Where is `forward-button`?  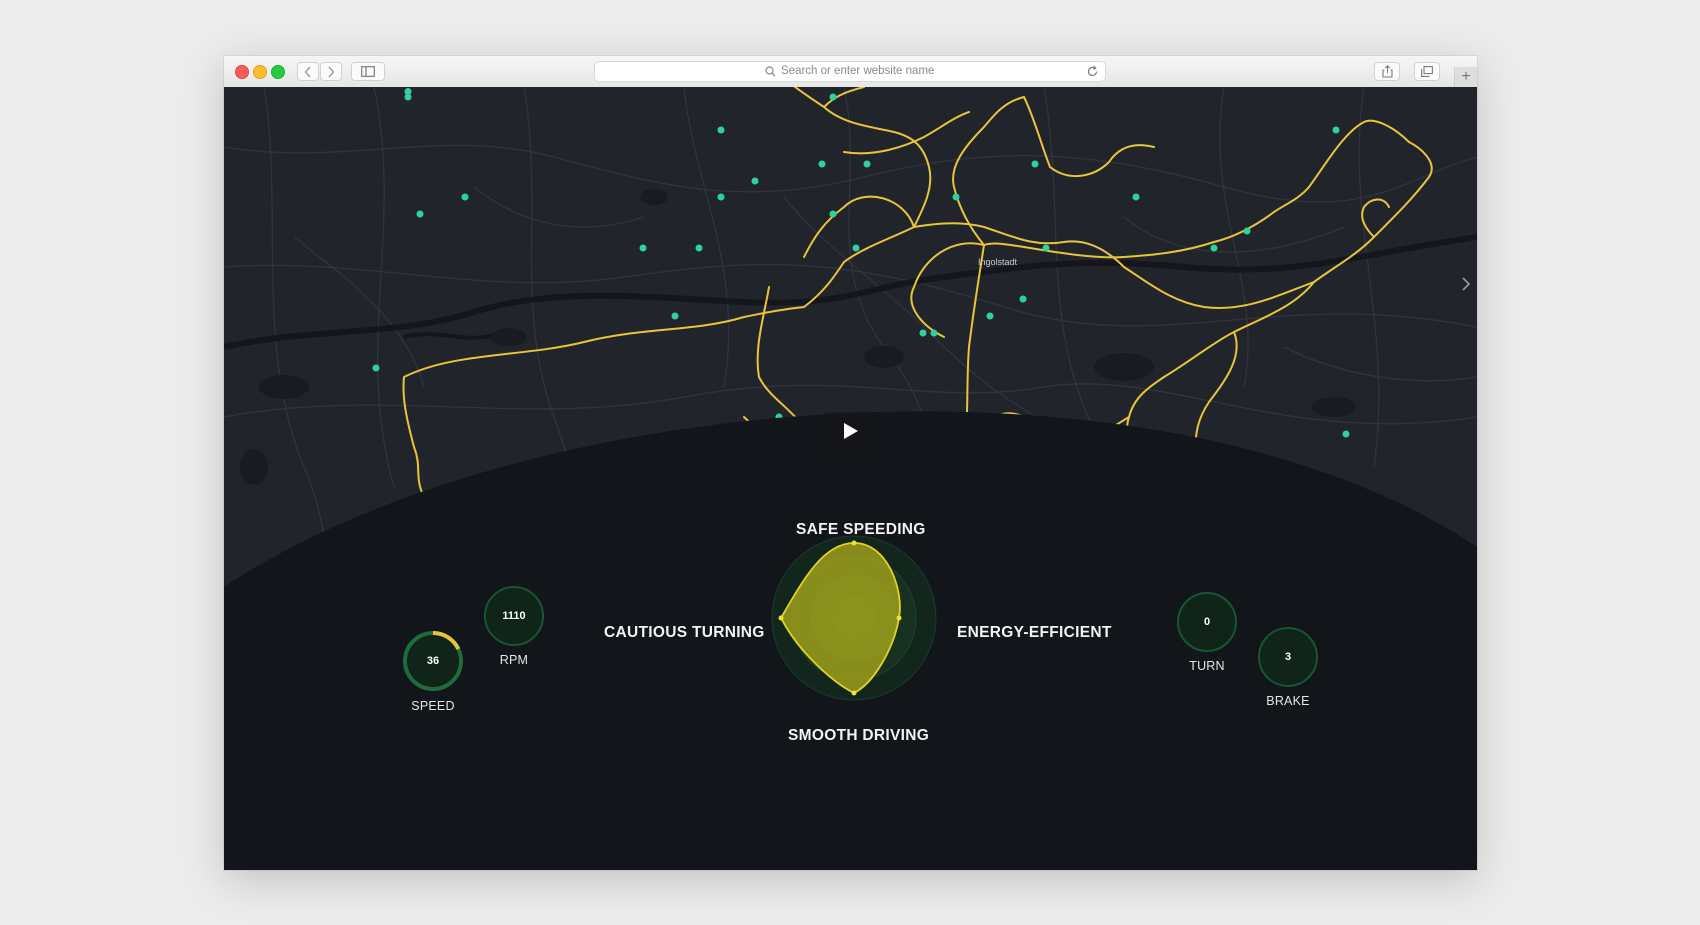 forward-button is located at coordinates (331, 71).